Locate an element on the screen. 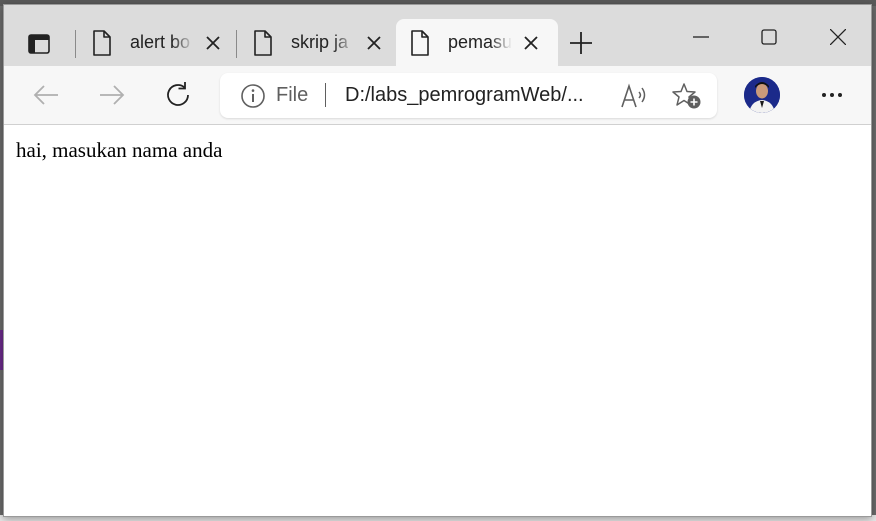 The height and width of the screenshot is (521, 876). read-aloud-icon is located at coordinates (634, 96).